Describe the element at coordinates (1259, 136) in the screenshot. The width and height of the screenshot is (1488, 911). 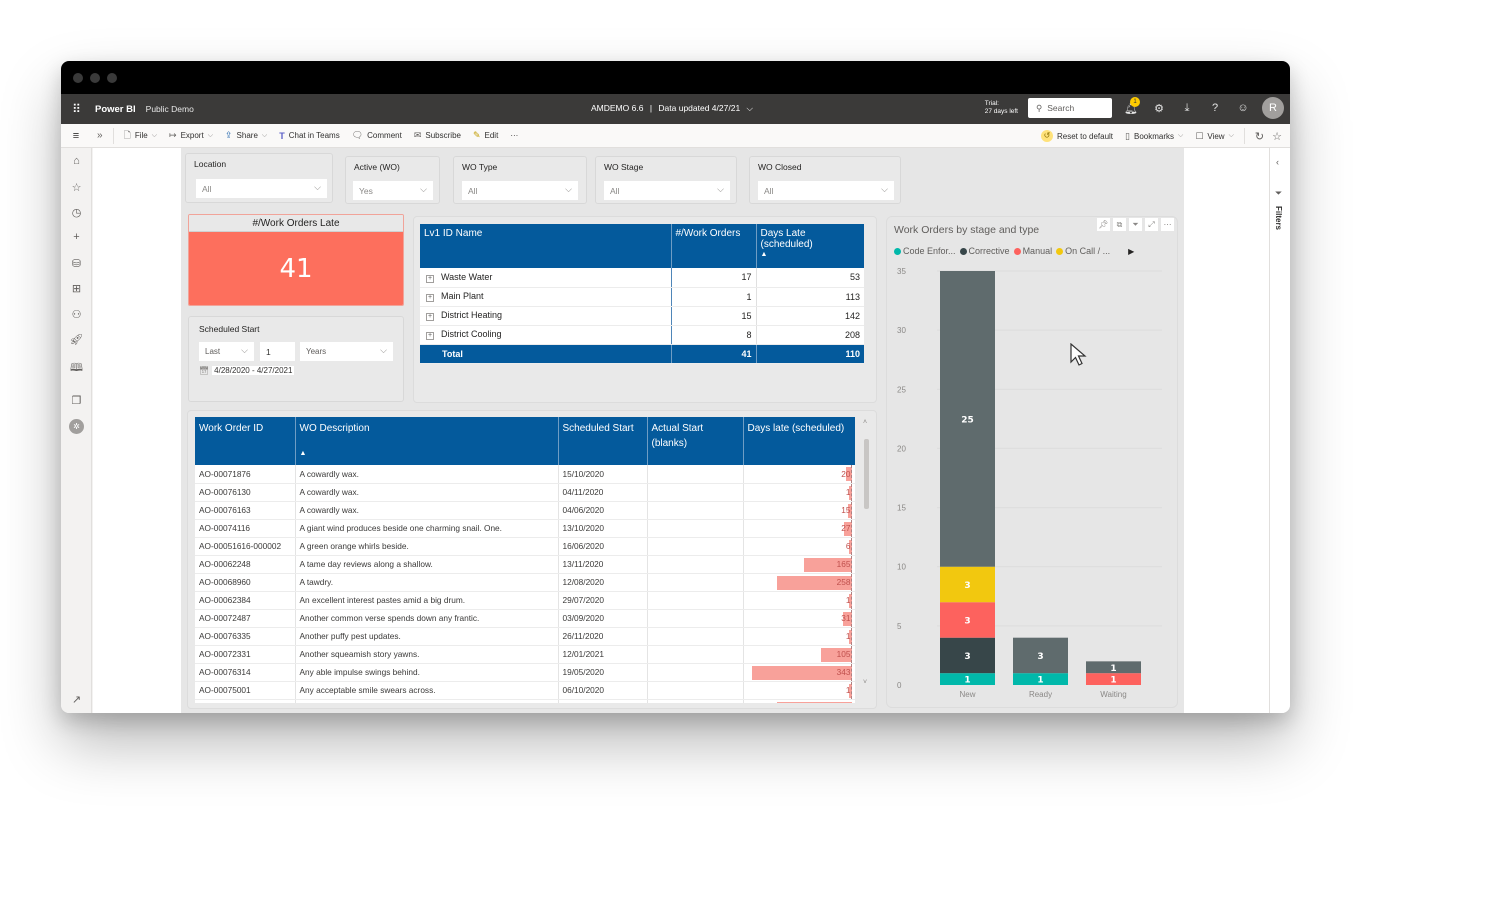
I see `refresh-icon: ↻` at that location.